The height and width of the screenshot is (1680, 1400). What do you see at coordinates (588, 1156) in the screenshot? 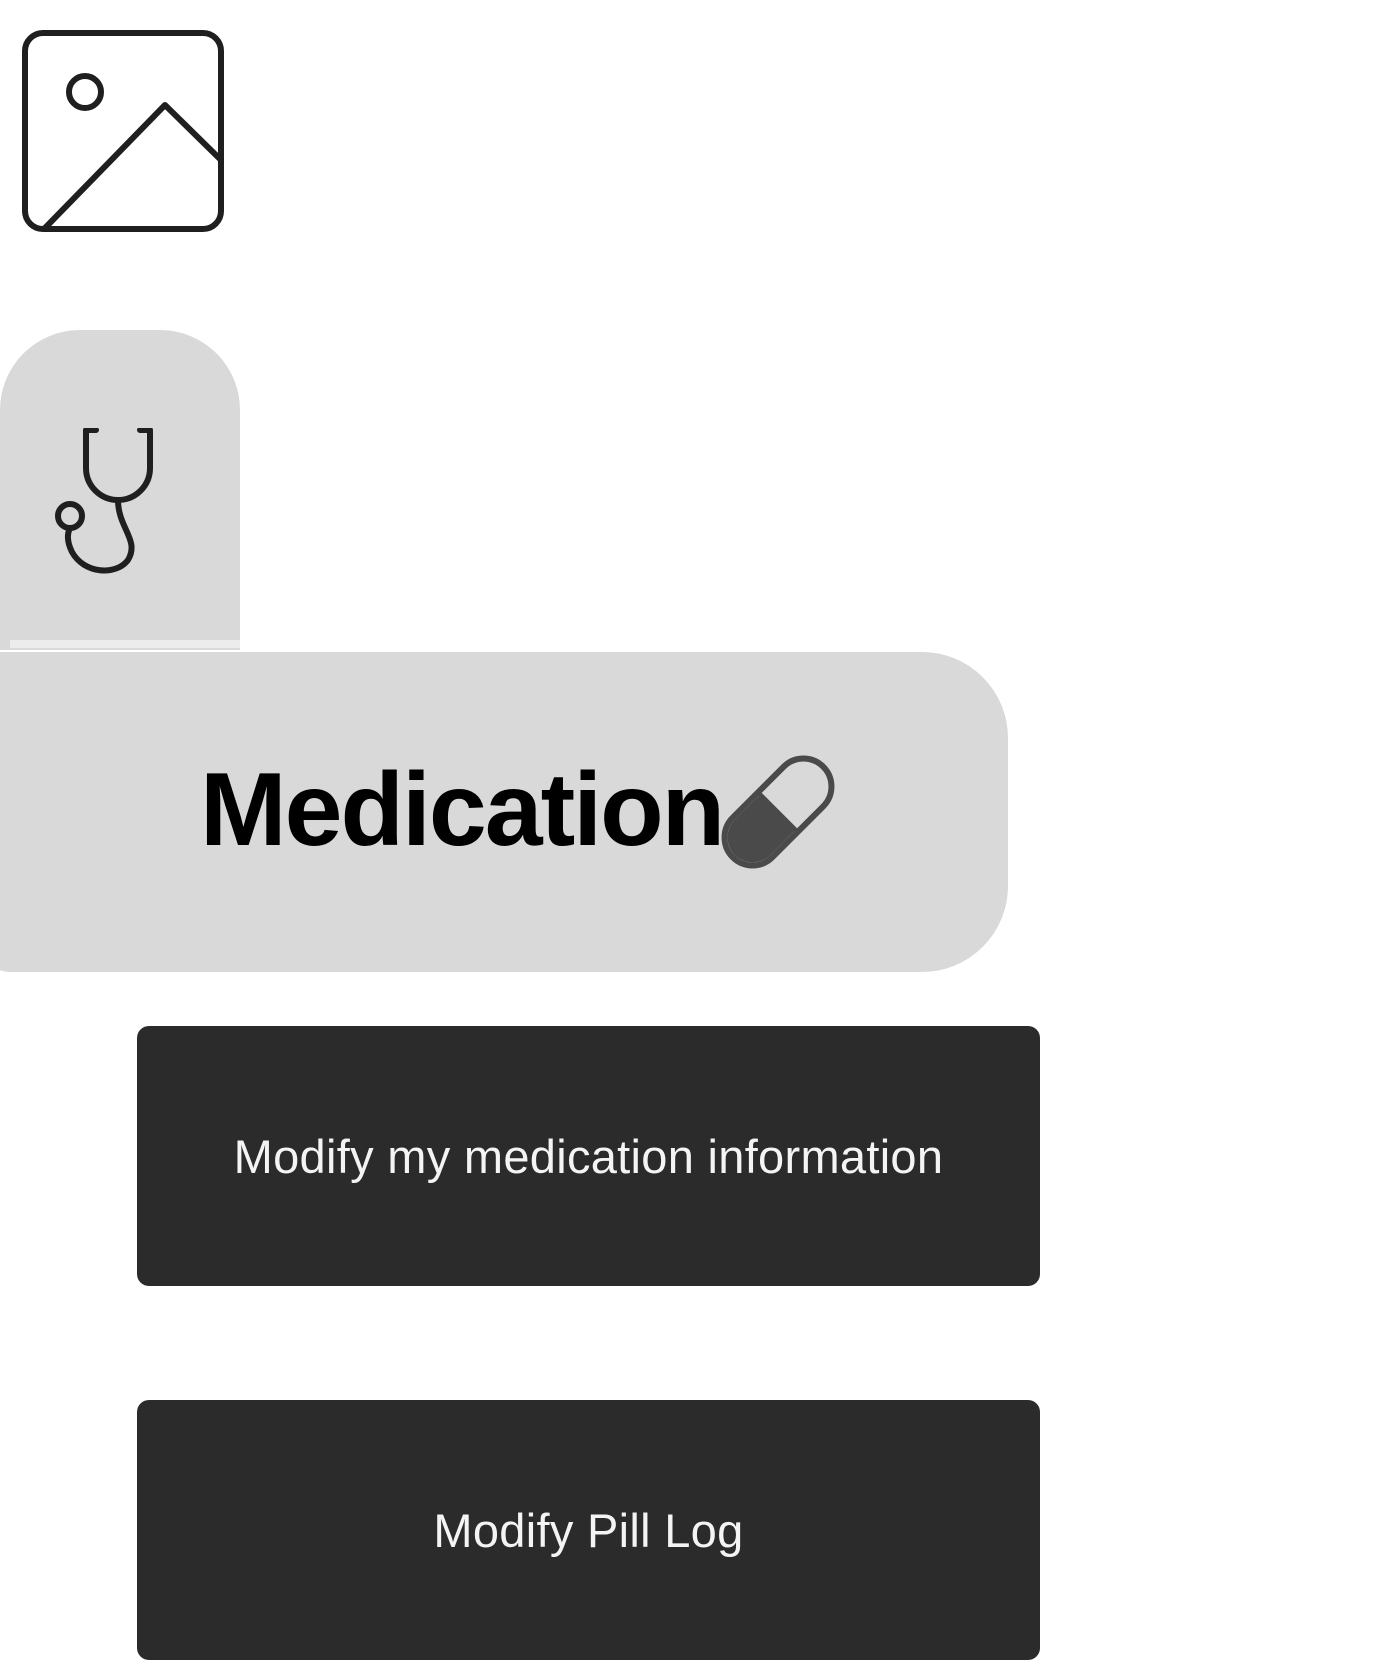
I see `modify-medication-button: Modify my medication information` at bounding box center [588, 1156].